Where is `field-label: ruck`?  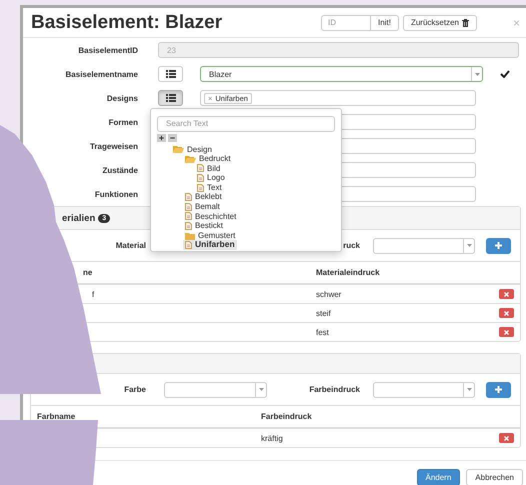
field-label: ruck is located at coordinates (351, 245).